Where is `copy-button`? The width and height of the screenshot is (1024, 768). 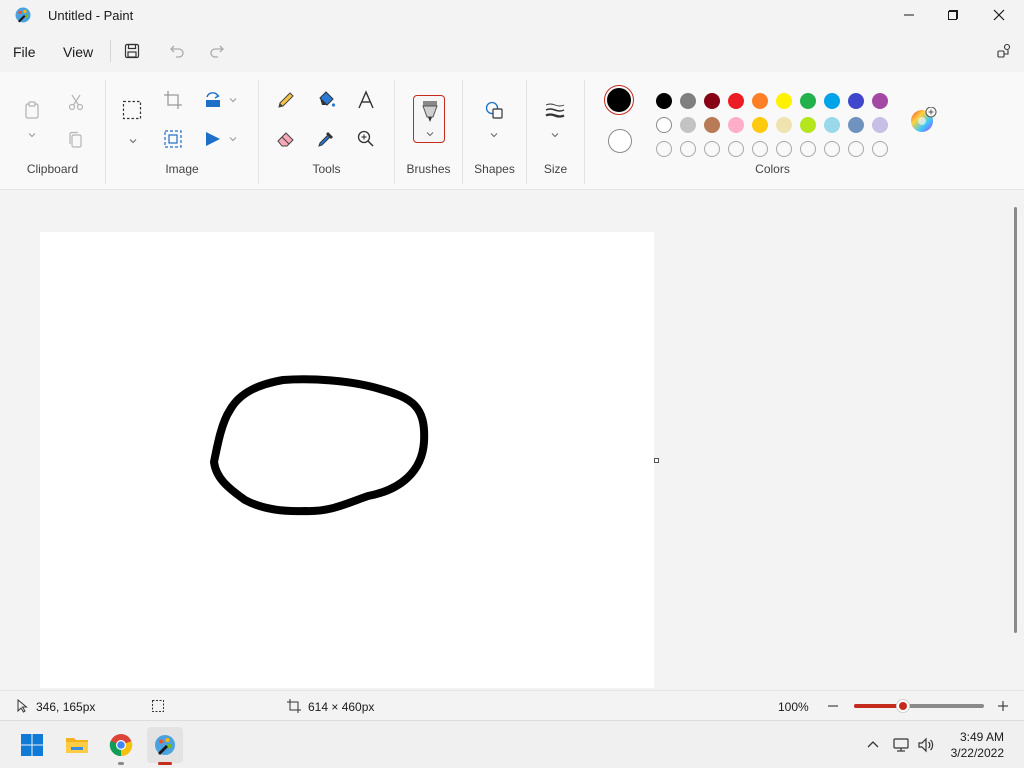
copy-button is located at coordinates (76, 140).